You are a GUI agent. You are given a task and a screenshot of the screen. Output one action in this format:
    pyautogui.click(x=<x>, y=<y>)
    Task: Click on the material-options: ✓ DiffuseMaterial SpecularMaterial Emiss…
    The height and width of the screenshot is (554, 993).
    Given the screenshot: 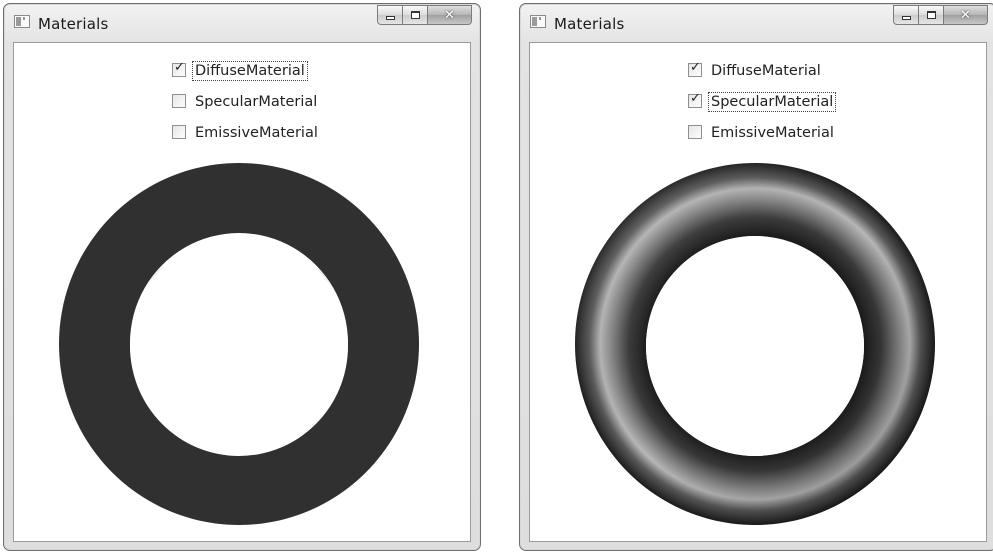 What is the action you would take?
    pyautogui.click(x=246, y=107)
    